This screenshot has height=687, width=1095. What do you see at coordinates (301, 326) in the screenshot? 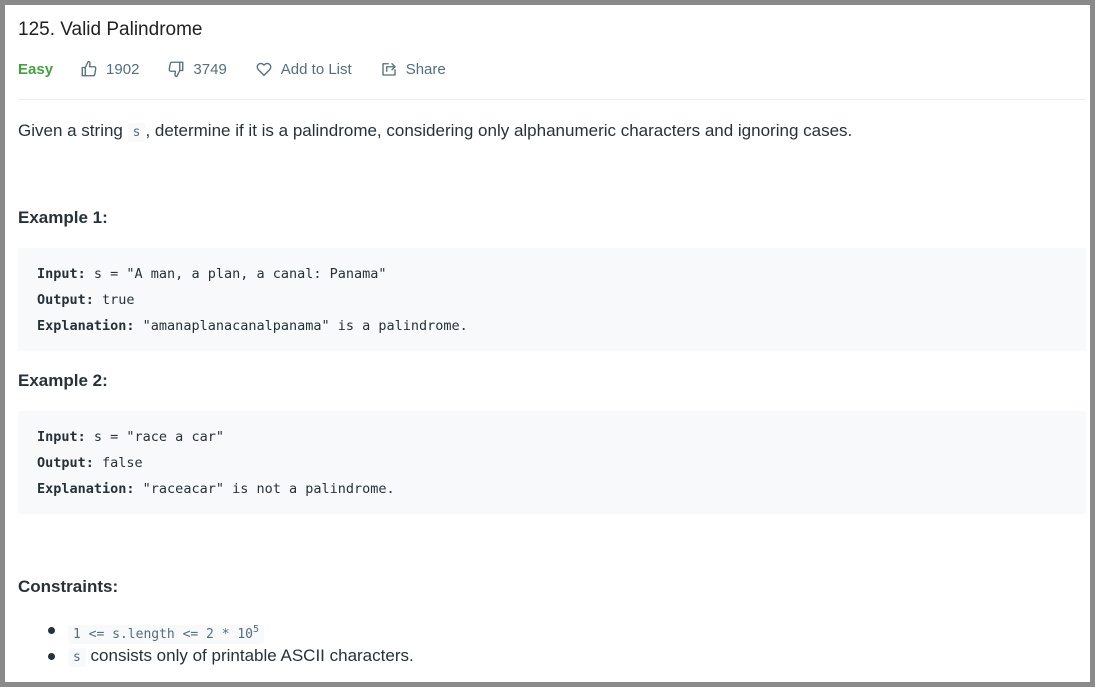
I see `explanation-value: "amanaplanacanalpanama" is a palindrome.` at bounding box center [301, 326].